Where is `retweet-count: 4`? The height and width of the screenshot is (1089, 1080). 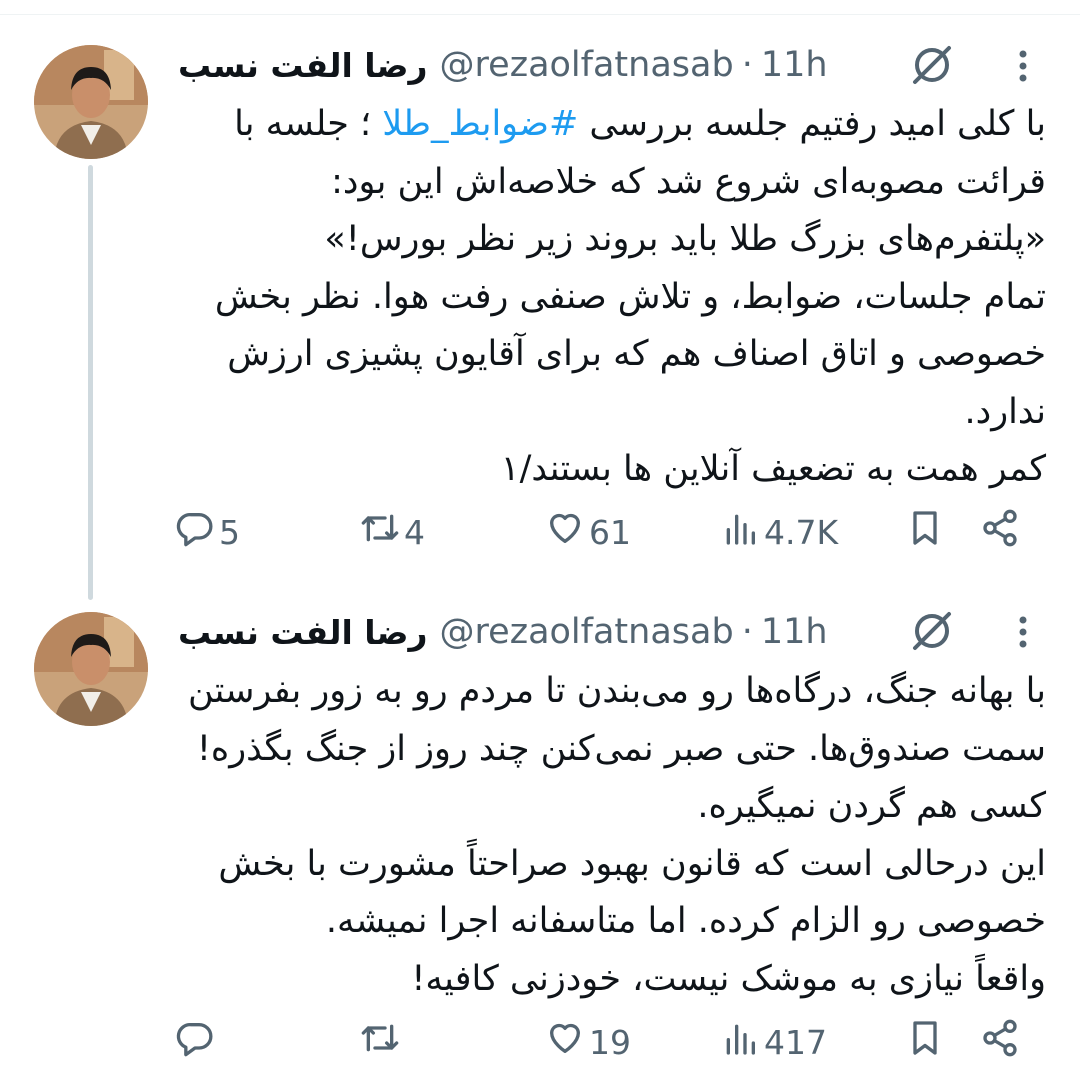
retweet-count: 4 is located at coordinates (414, 532).